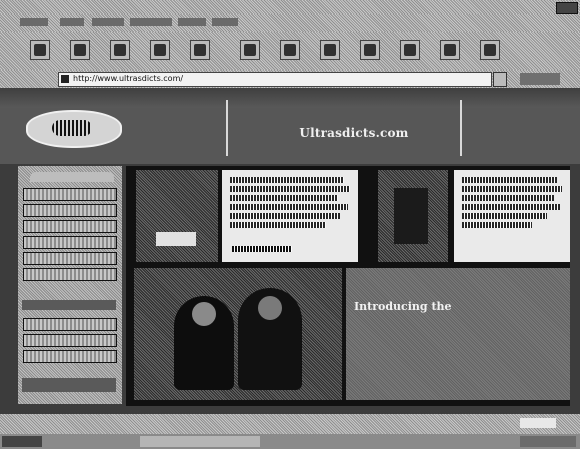  I want to click on article-left-lines, so click(290, 202).